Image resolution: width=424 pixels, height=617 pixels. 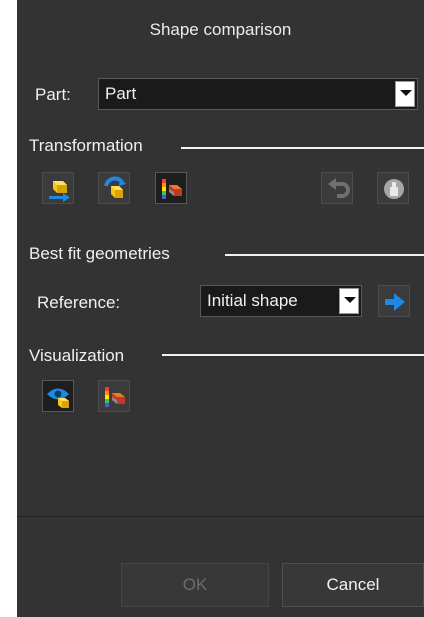 What do you see at coordinates (220, 516) in the screenshot?
I see `footer-separator` at bounding box center [220, 516].